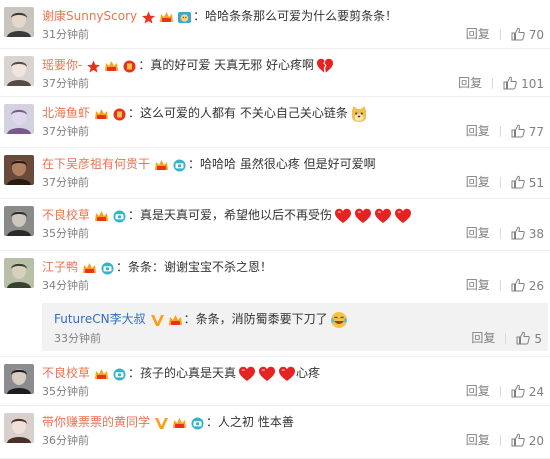 The image size is (550, 459). I want to click on like-button: 77, so click(527, 132).